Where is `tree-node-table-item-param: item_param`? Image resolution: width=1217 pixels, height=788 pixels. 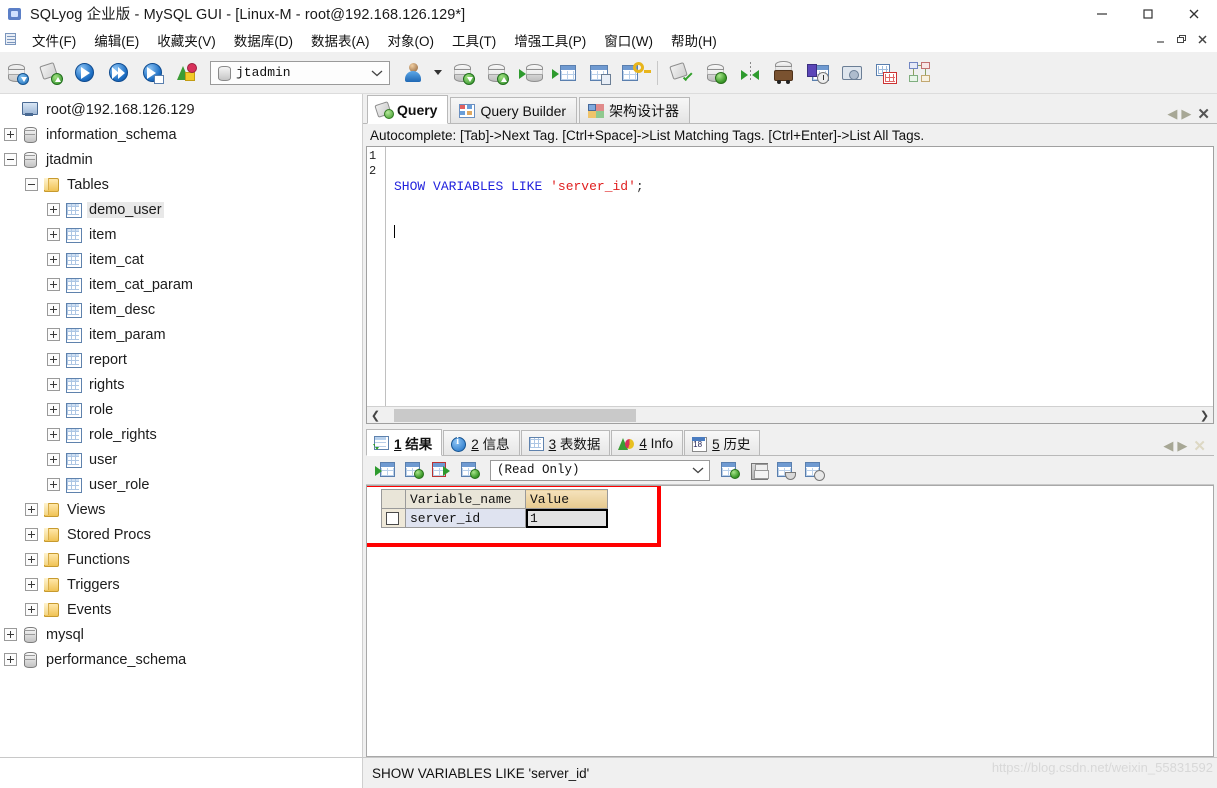 tree-node-table-item-param: item_param is located at coordinates (181, 334).